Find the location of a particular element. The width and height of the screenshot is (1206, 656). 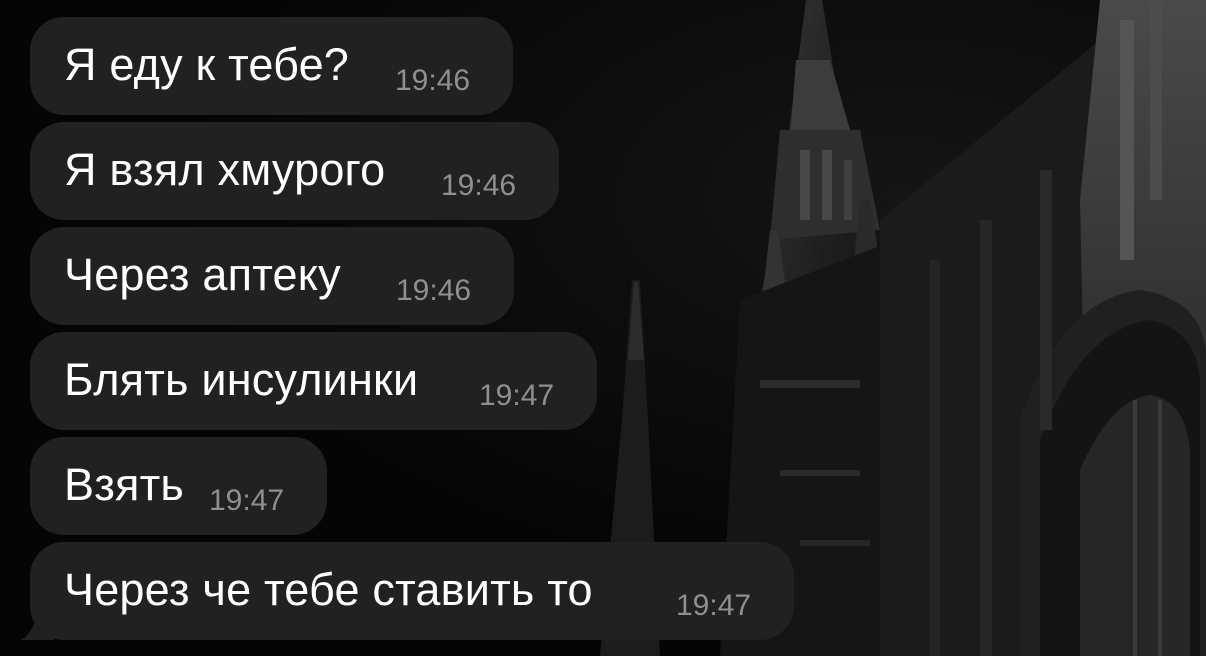

message-text: Я еду к тебе? is located at coordinates (207, 64).